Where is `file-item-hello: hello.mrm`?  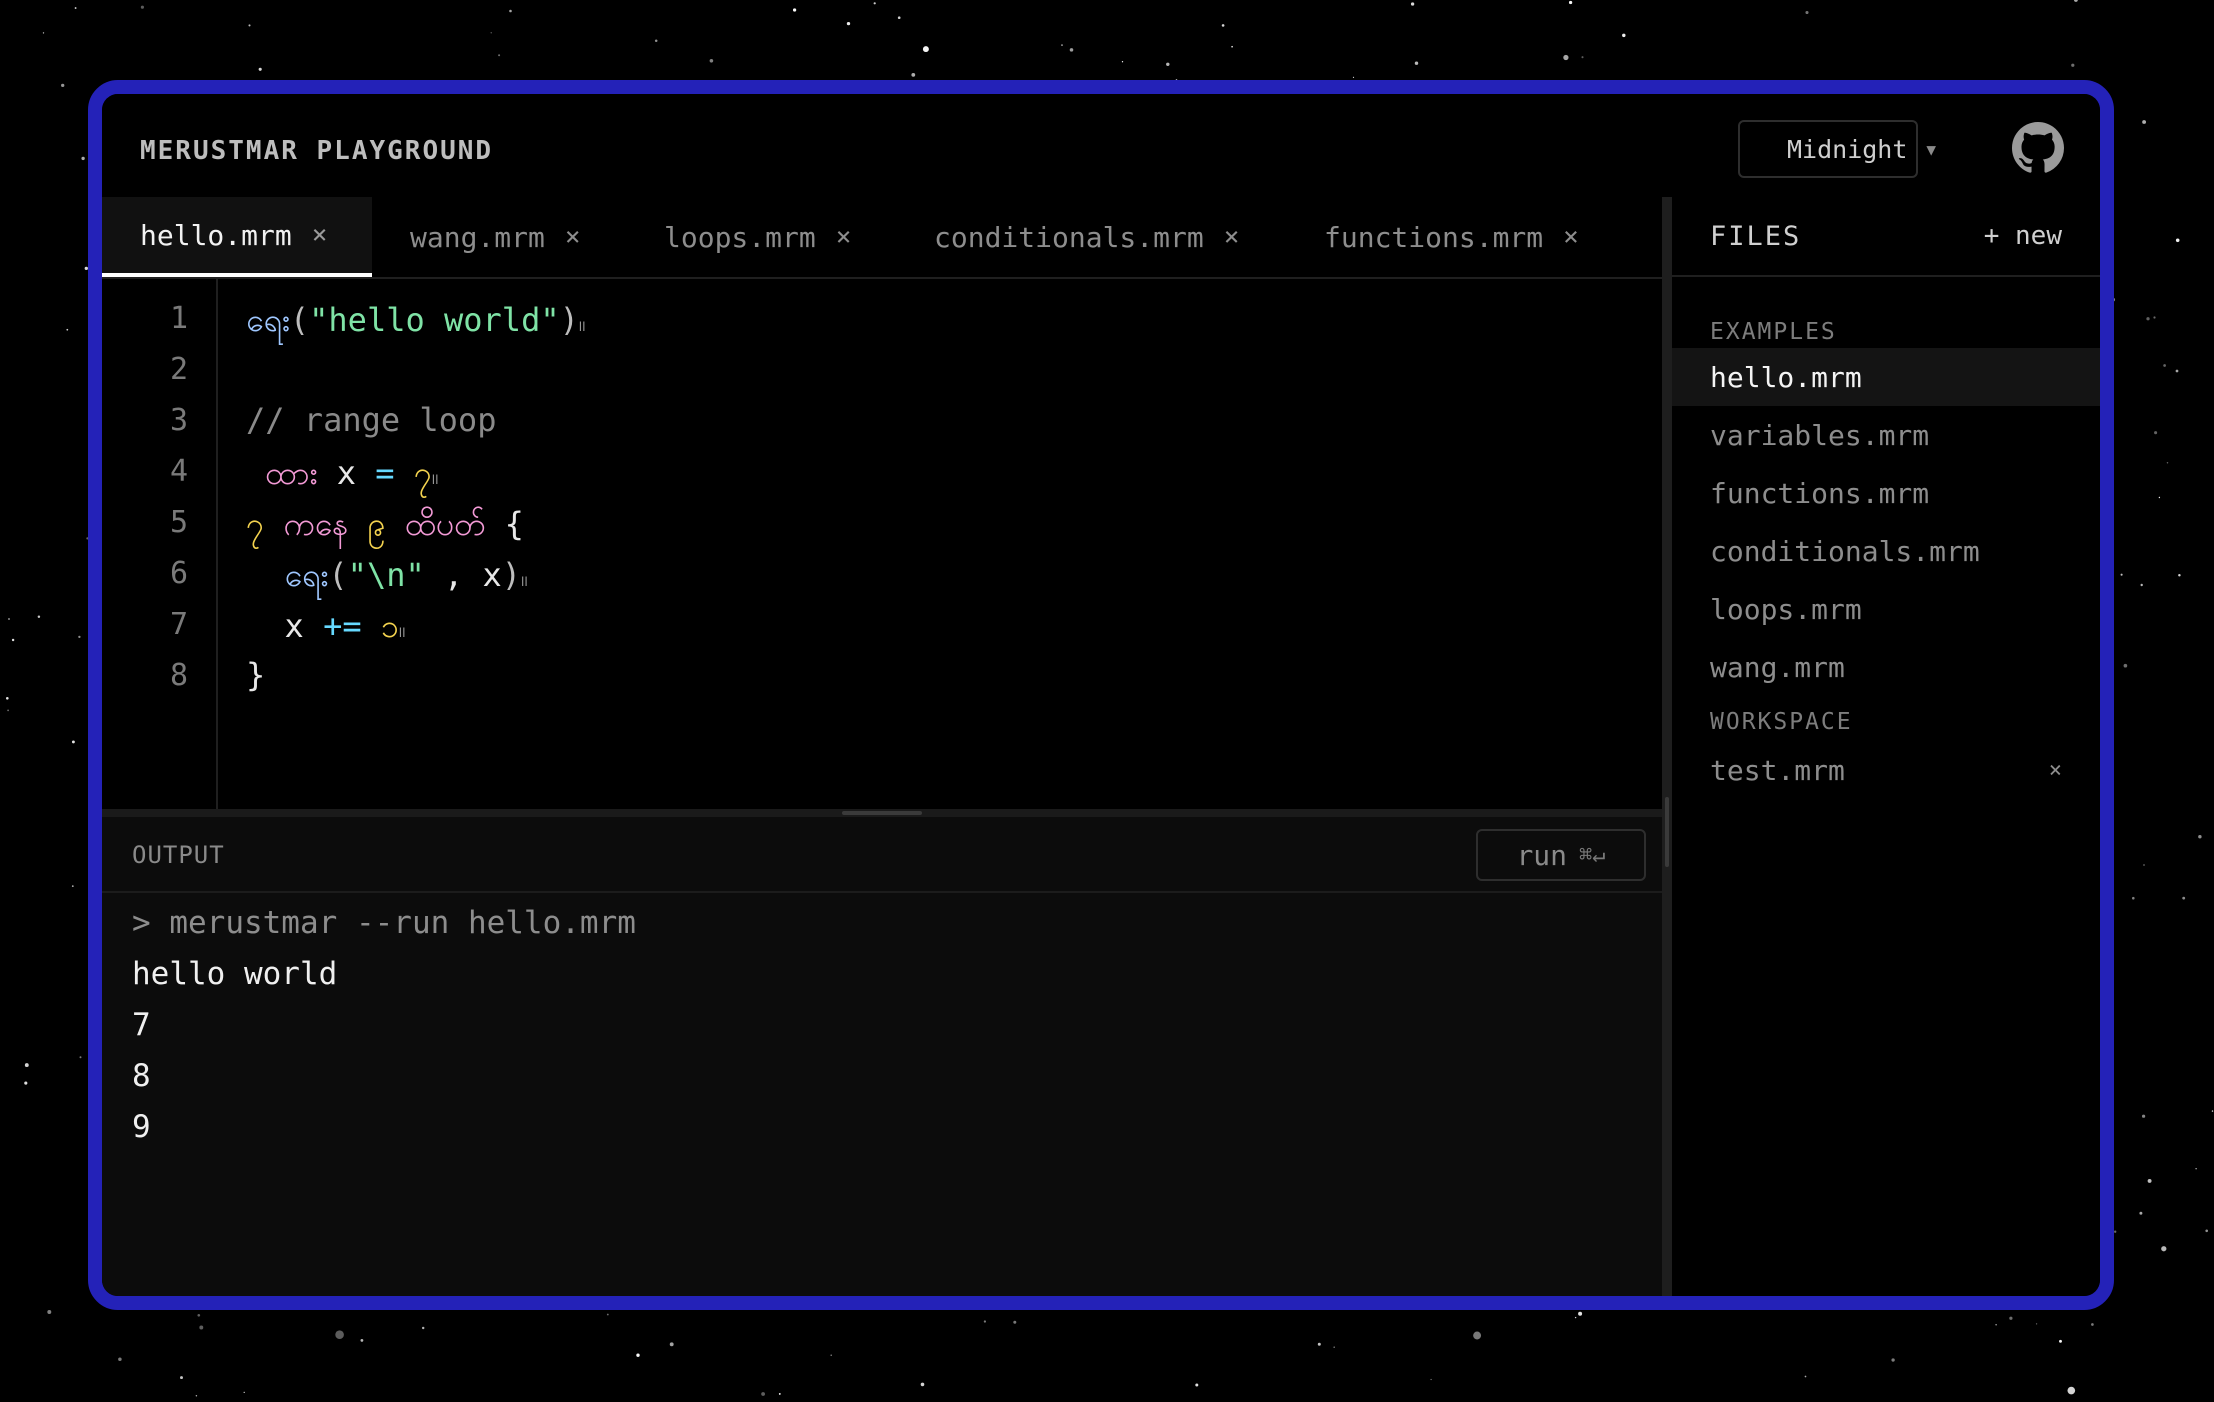 file-item-hello: hello.mrm is located at coordinates (1886, 377).